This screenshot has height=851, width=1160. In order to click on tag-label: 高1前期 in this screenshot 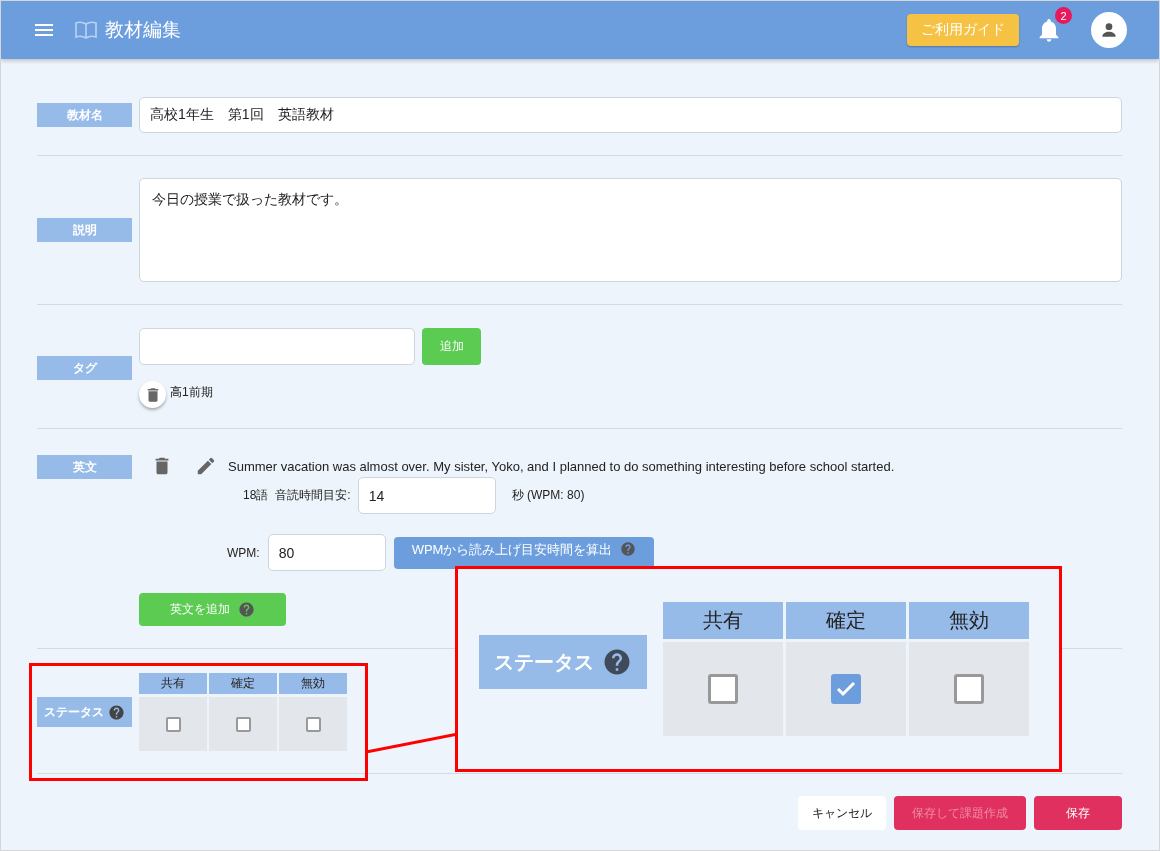, I will do `click(191, 392)`.